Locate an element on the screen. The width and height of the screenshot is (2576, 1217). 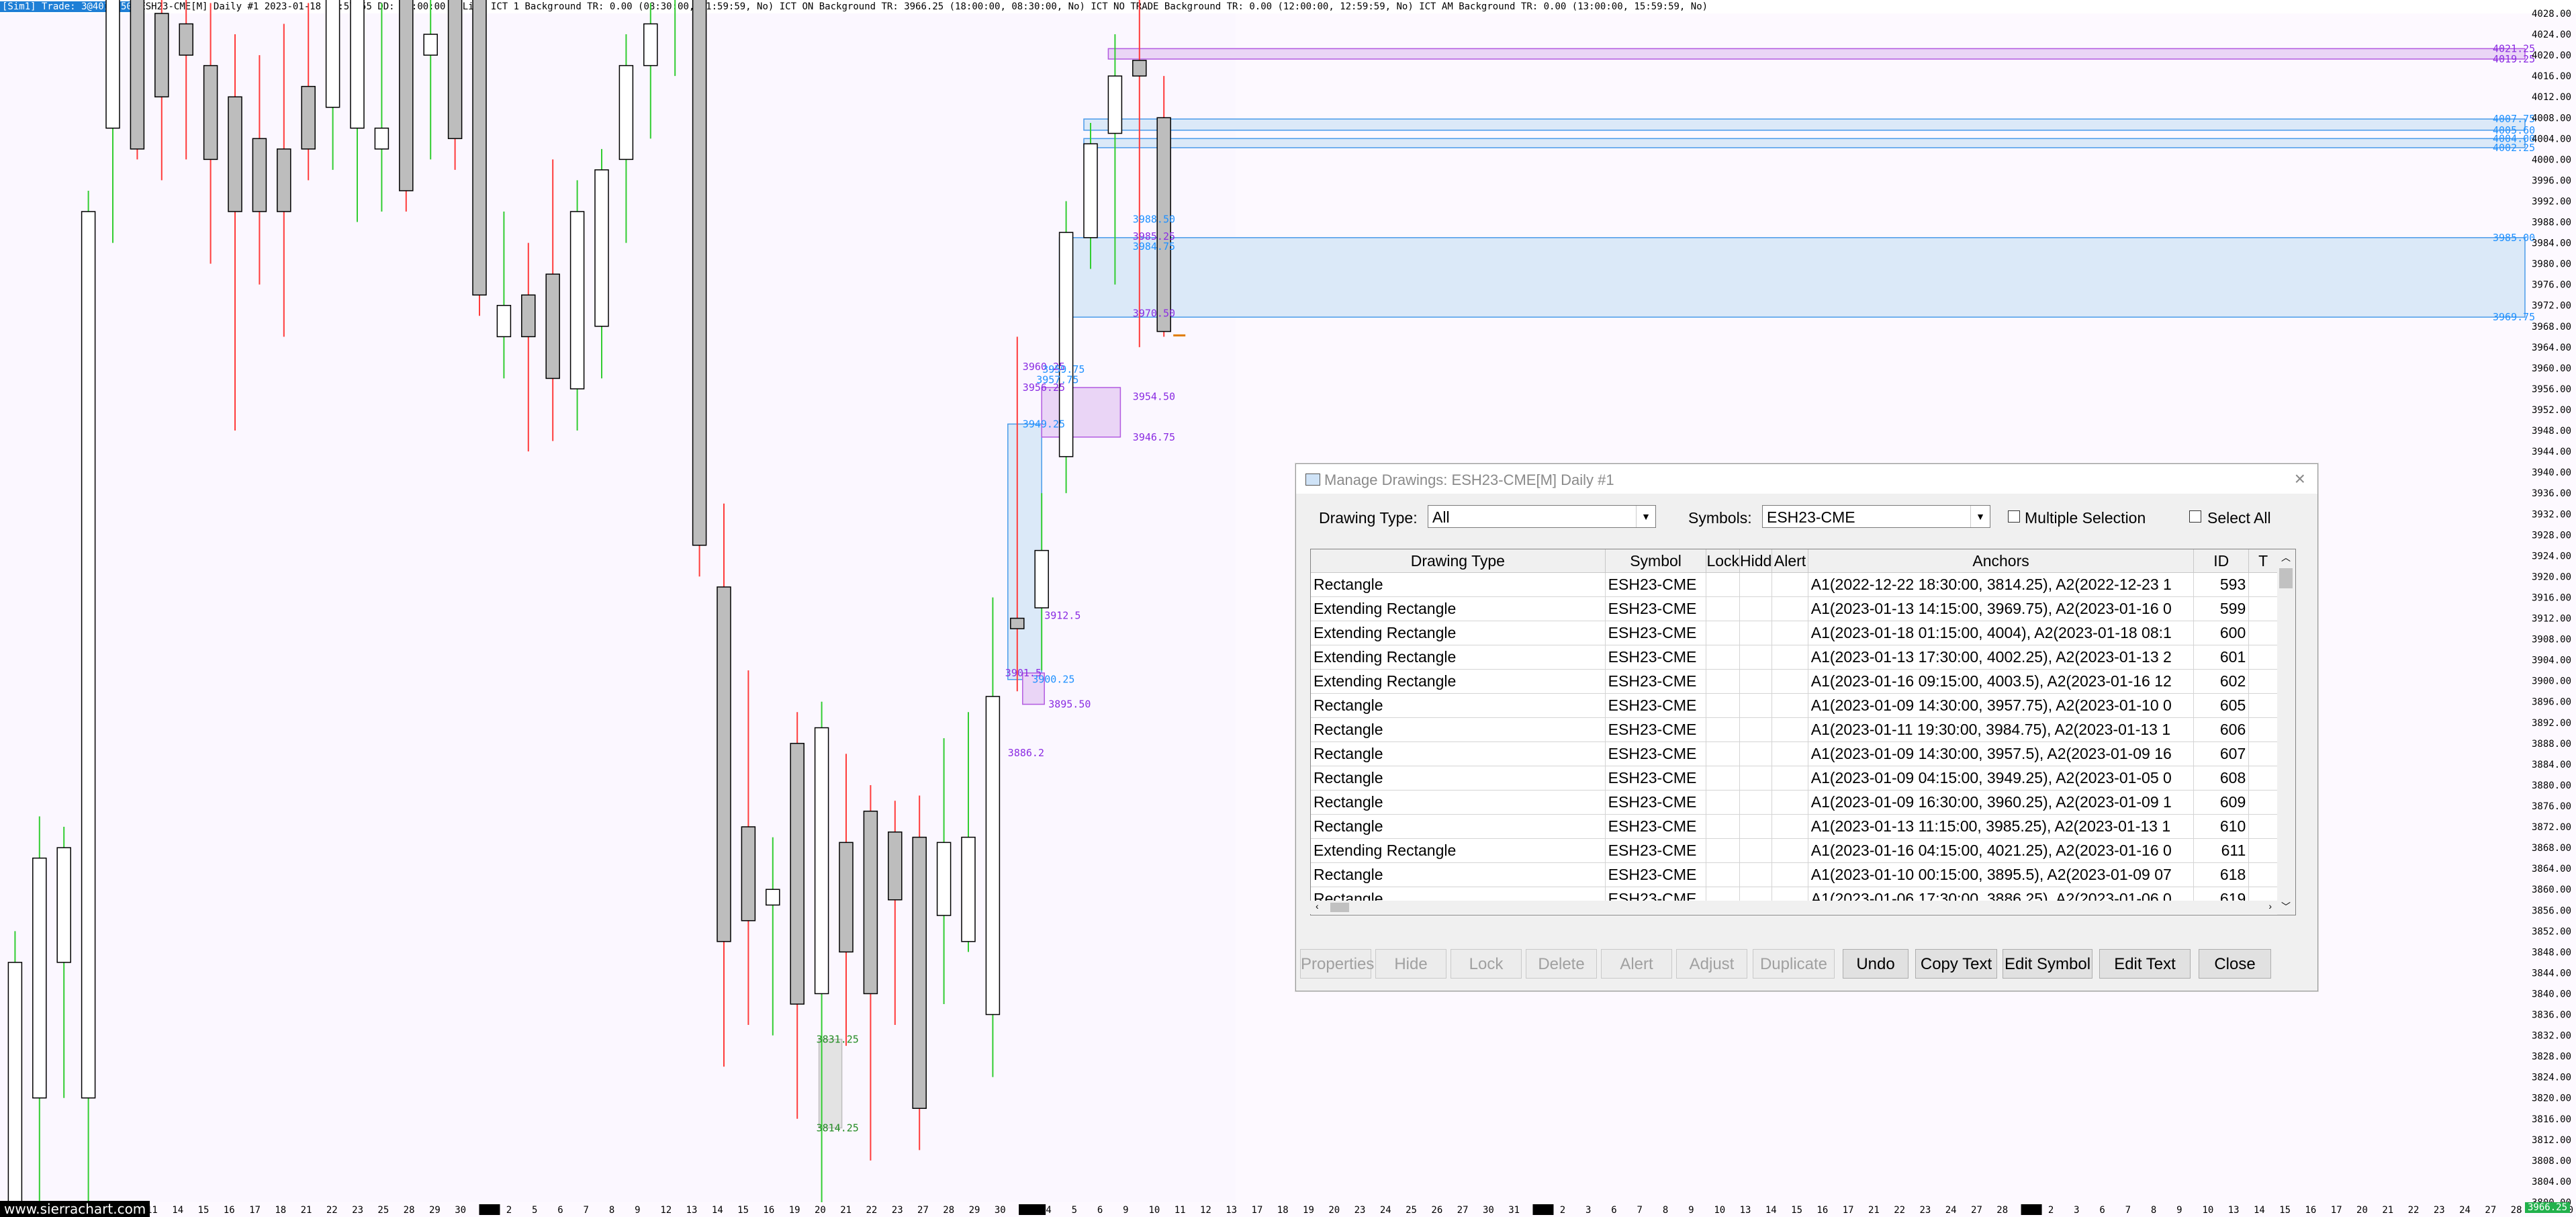
column-header: Symbol is located at coordinates (1656, 561).